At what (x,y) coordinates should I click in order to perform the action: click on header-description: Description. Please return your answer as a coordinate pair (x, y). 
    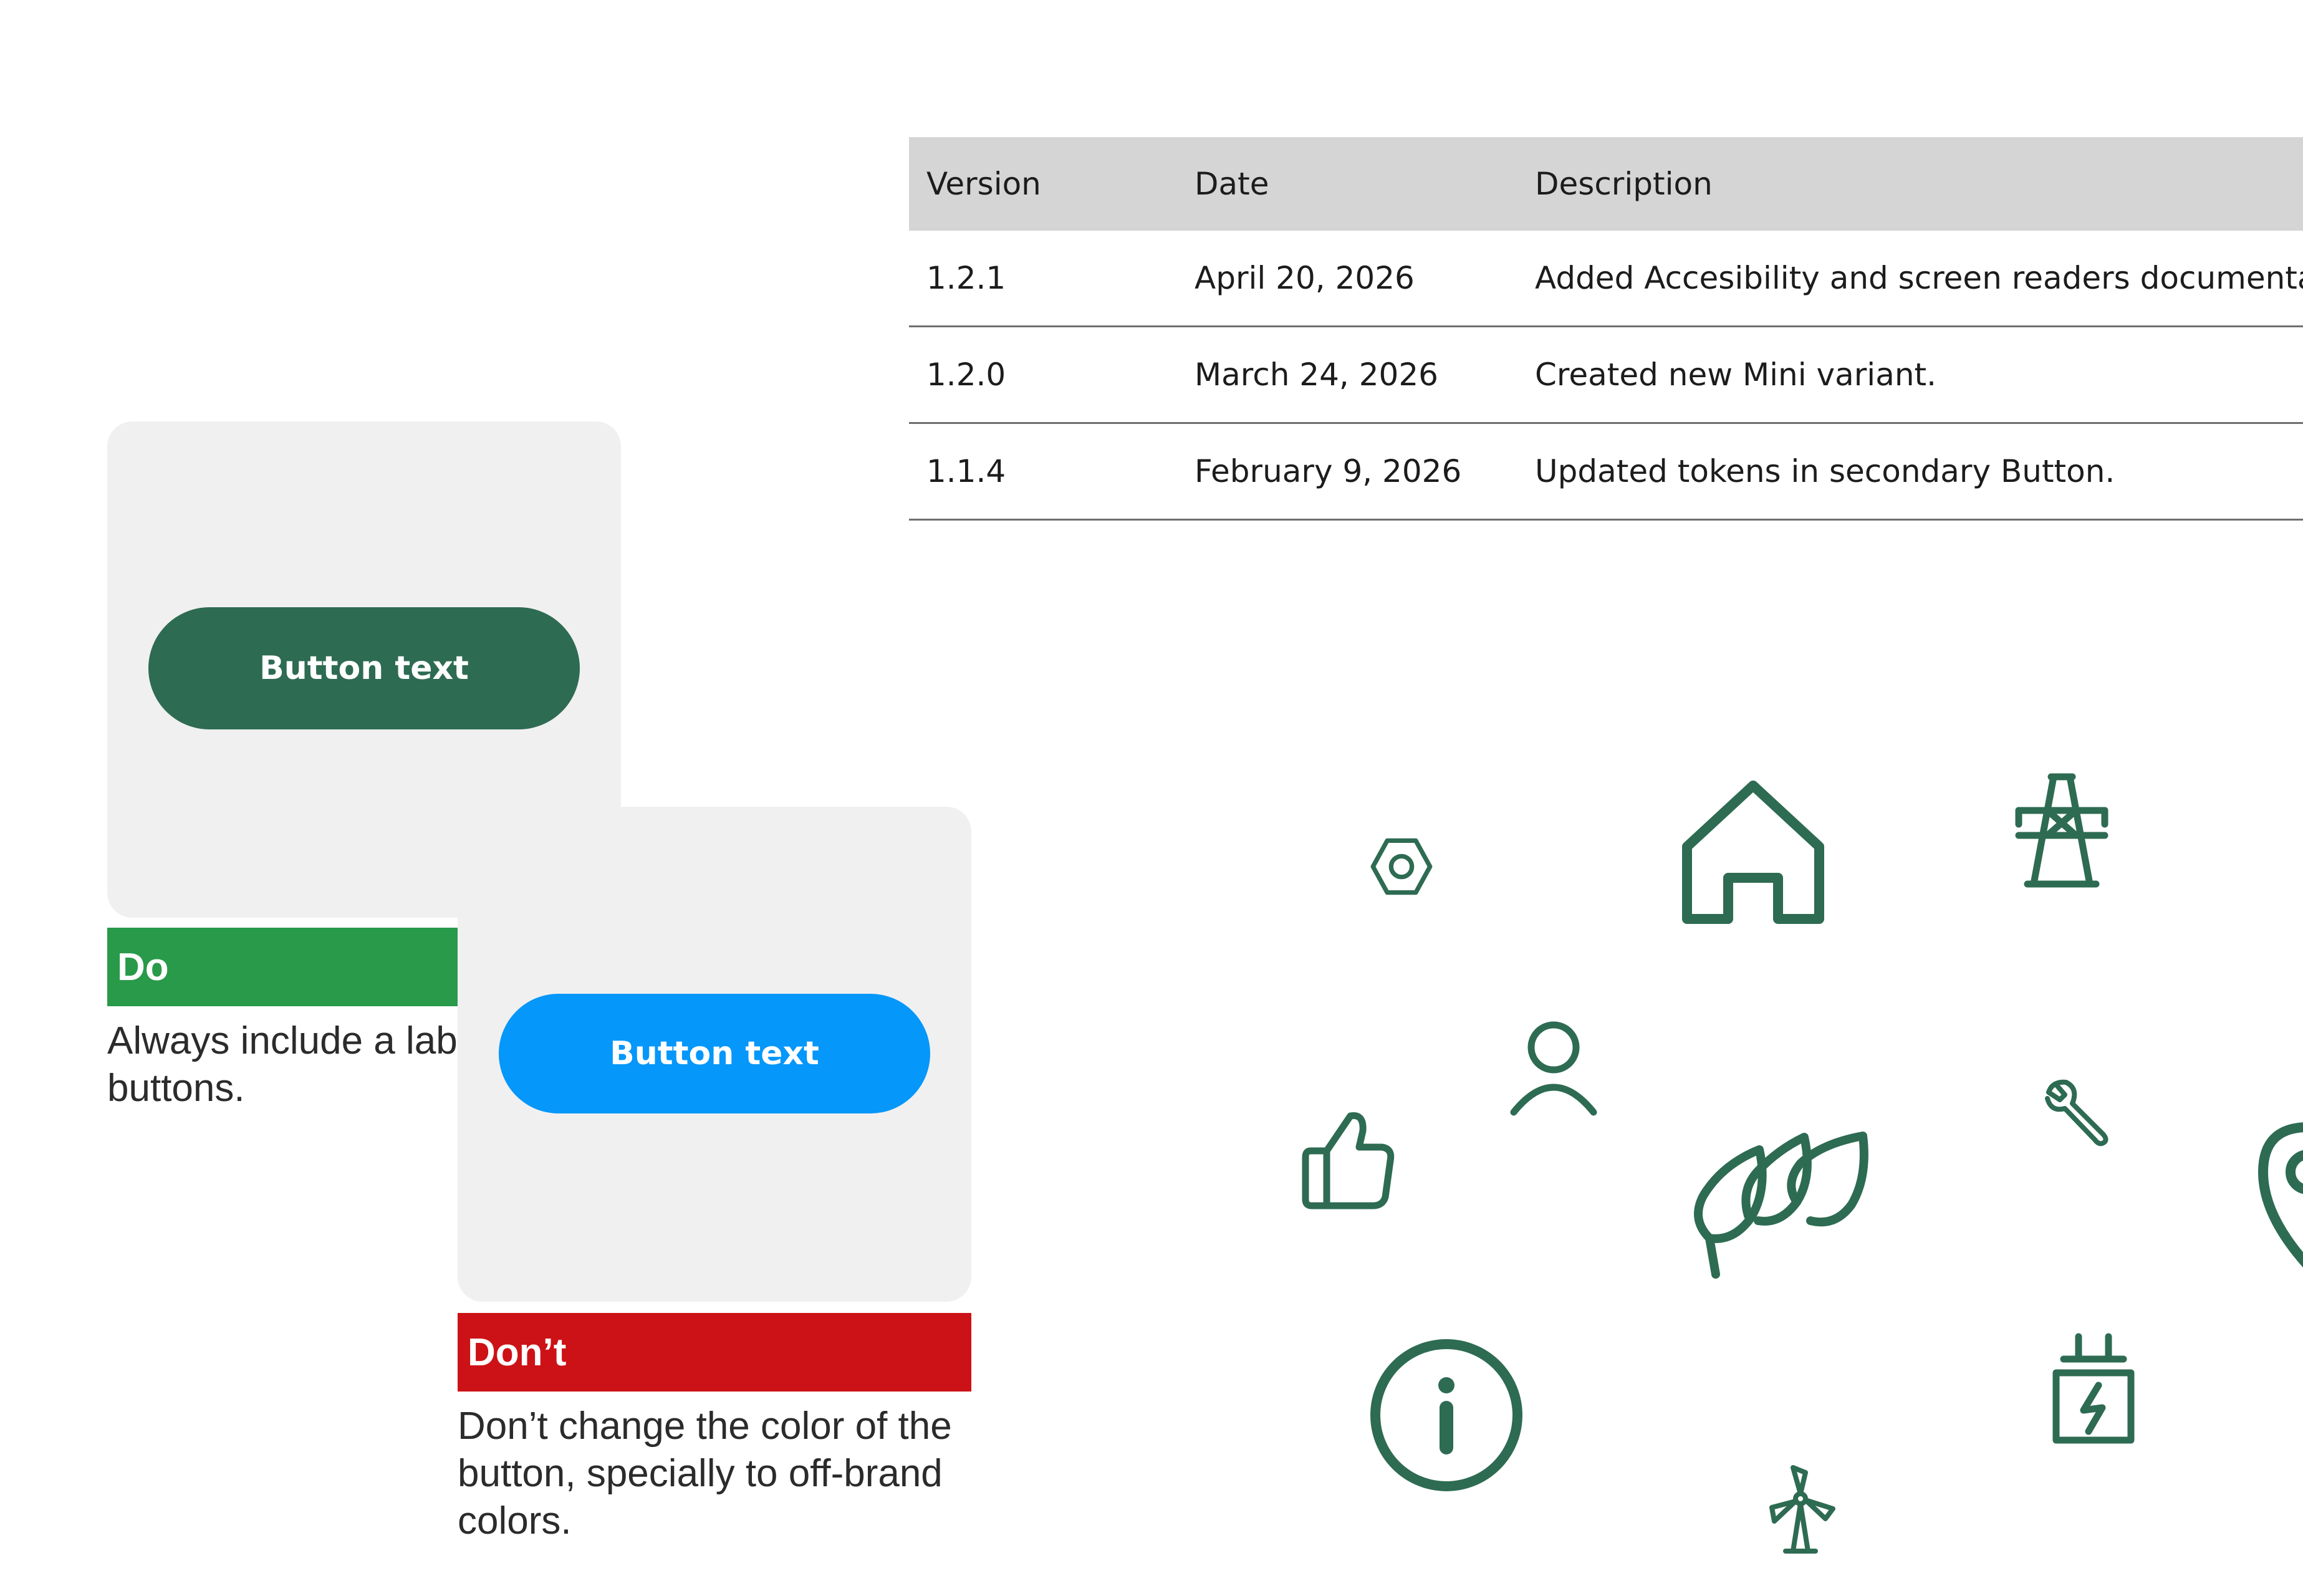
    Looking at the image, I should click on (1624, 184).